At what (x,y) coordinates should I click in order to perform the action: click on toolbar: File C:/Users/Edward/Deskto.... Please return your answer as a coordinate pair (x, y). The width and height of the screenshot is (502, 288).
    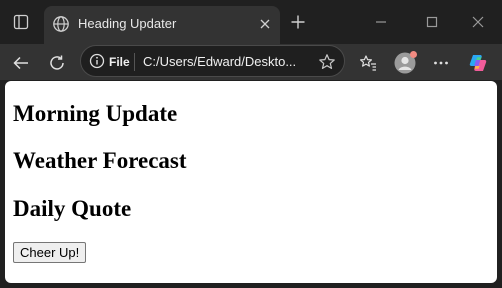
    Looking at the image, I should click on (251, 62).